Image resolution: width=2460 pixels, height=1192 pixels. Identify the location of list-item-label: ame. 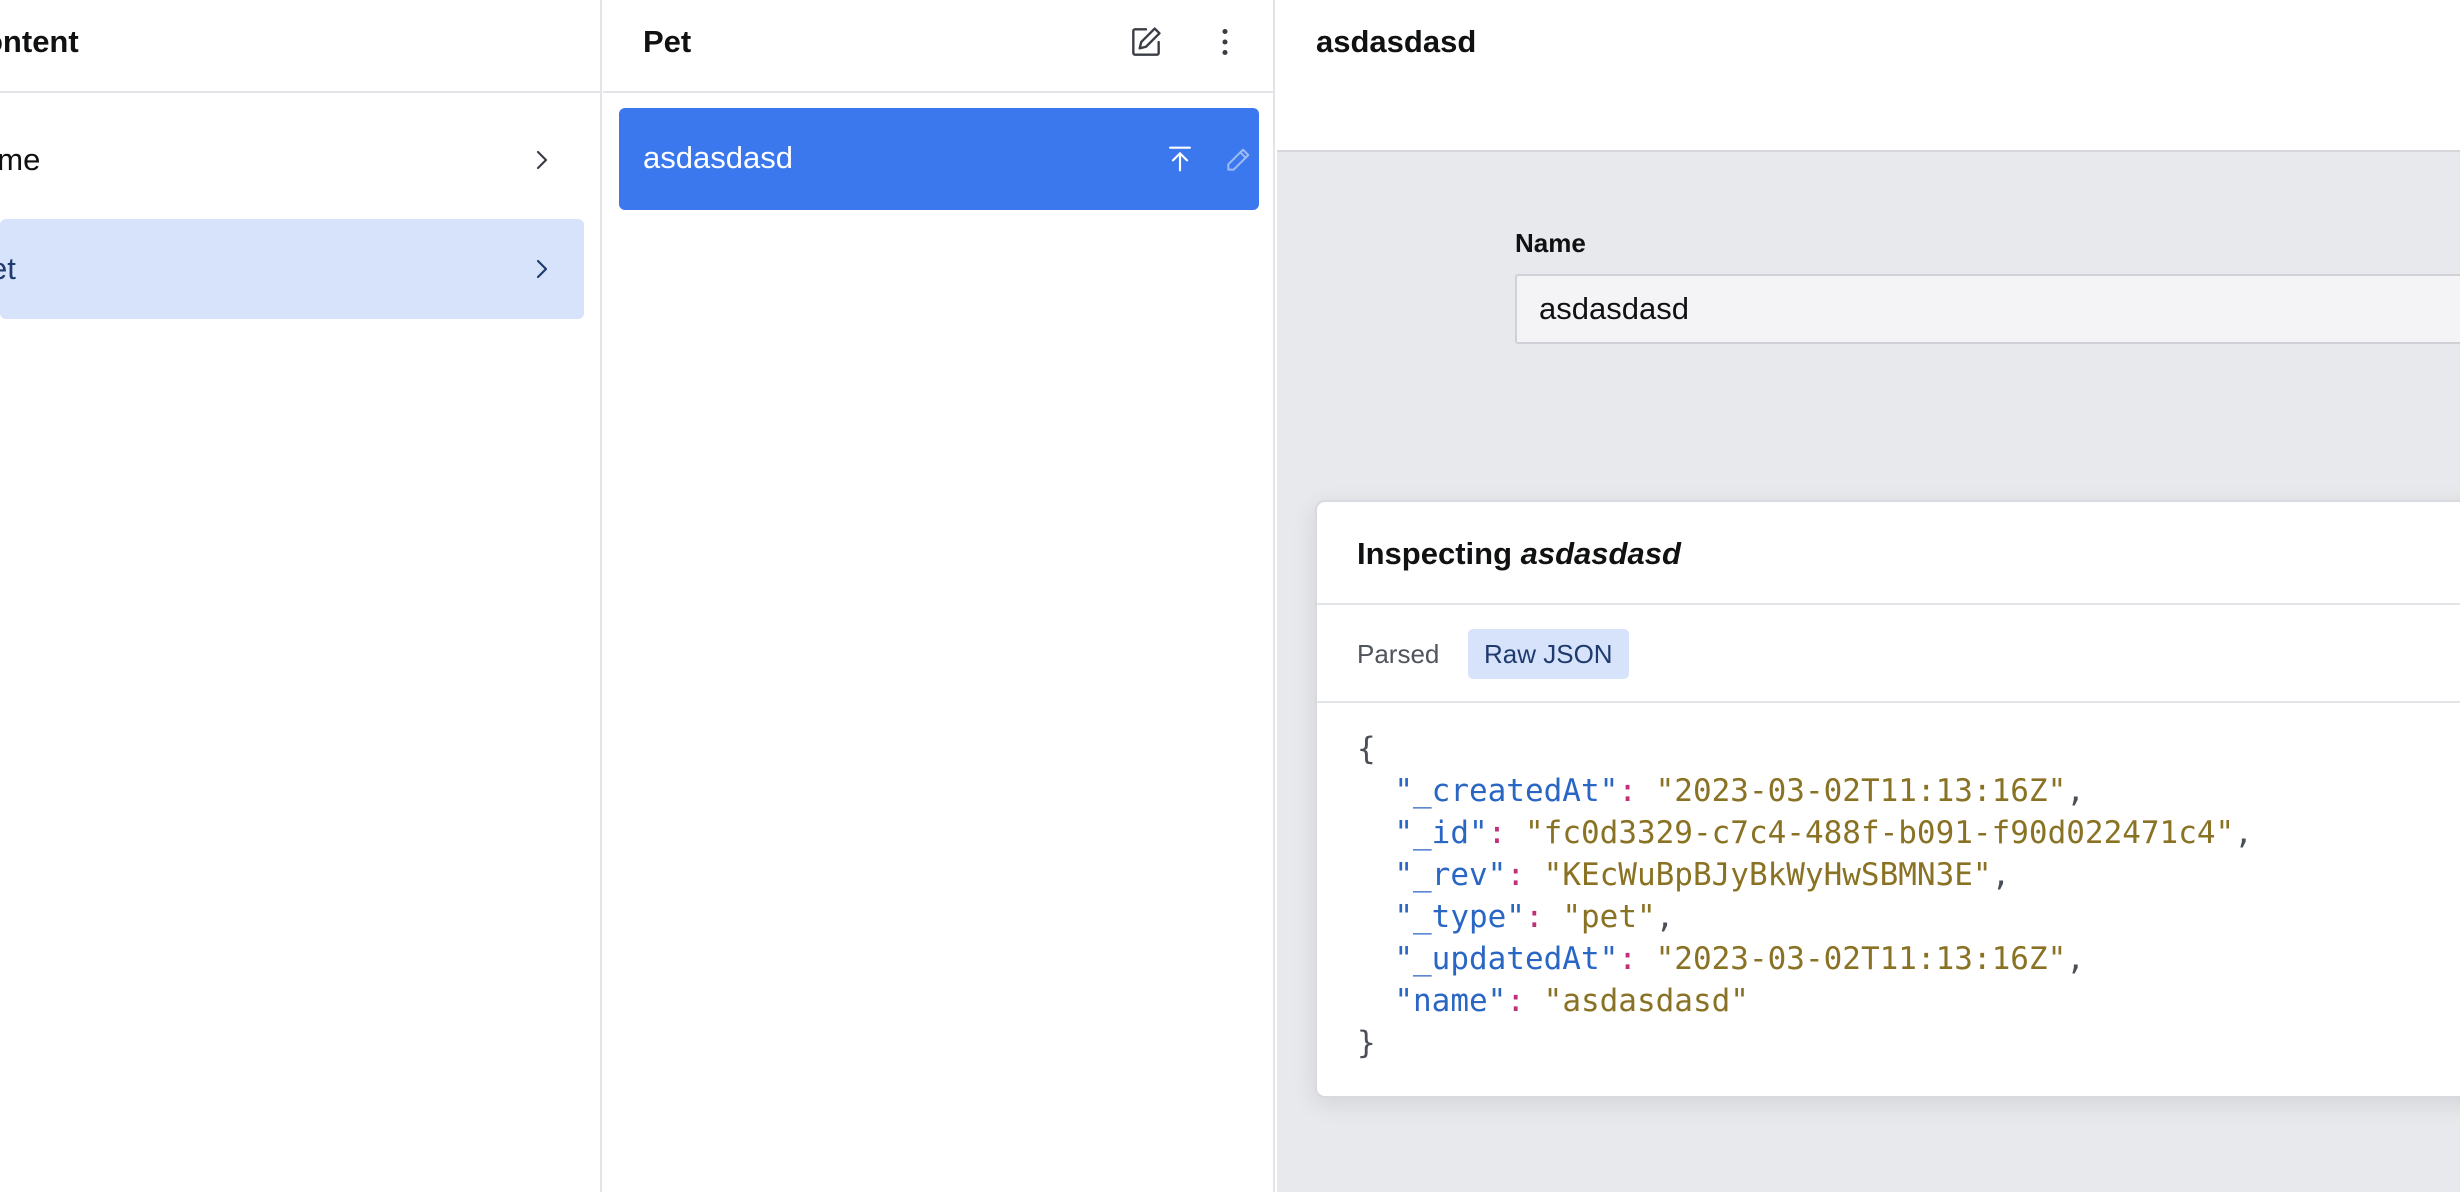
(20, 159).